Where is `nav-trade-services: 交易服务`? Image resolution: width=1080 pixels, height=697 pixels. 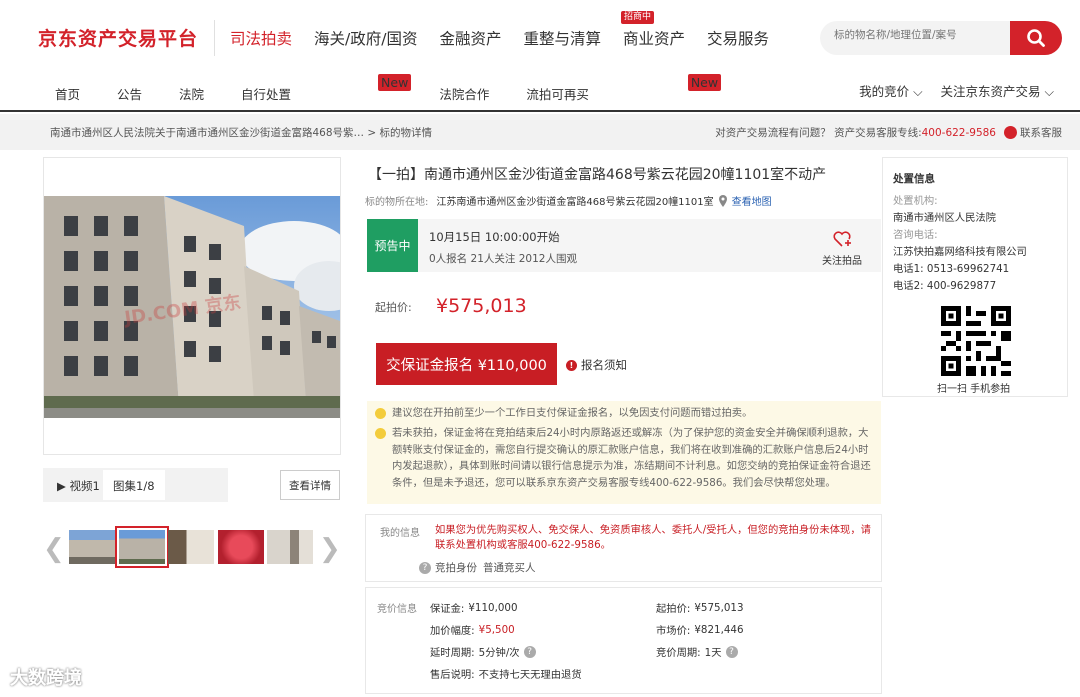 nav-trade-services: 交易服务 is located at coordinates (738, 38).